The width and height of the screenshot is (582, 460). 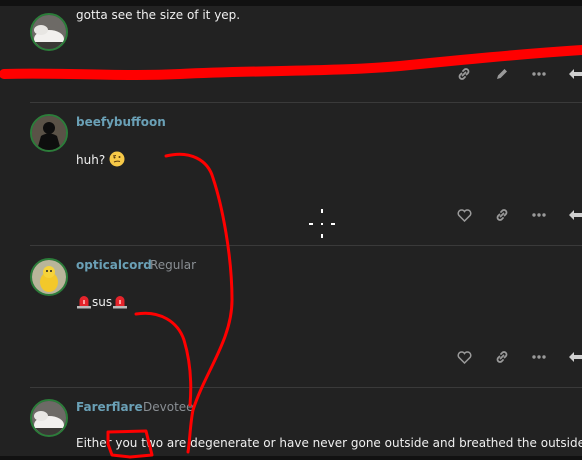 I want to click on user-title: Devotee, so click(x=168, y=407).